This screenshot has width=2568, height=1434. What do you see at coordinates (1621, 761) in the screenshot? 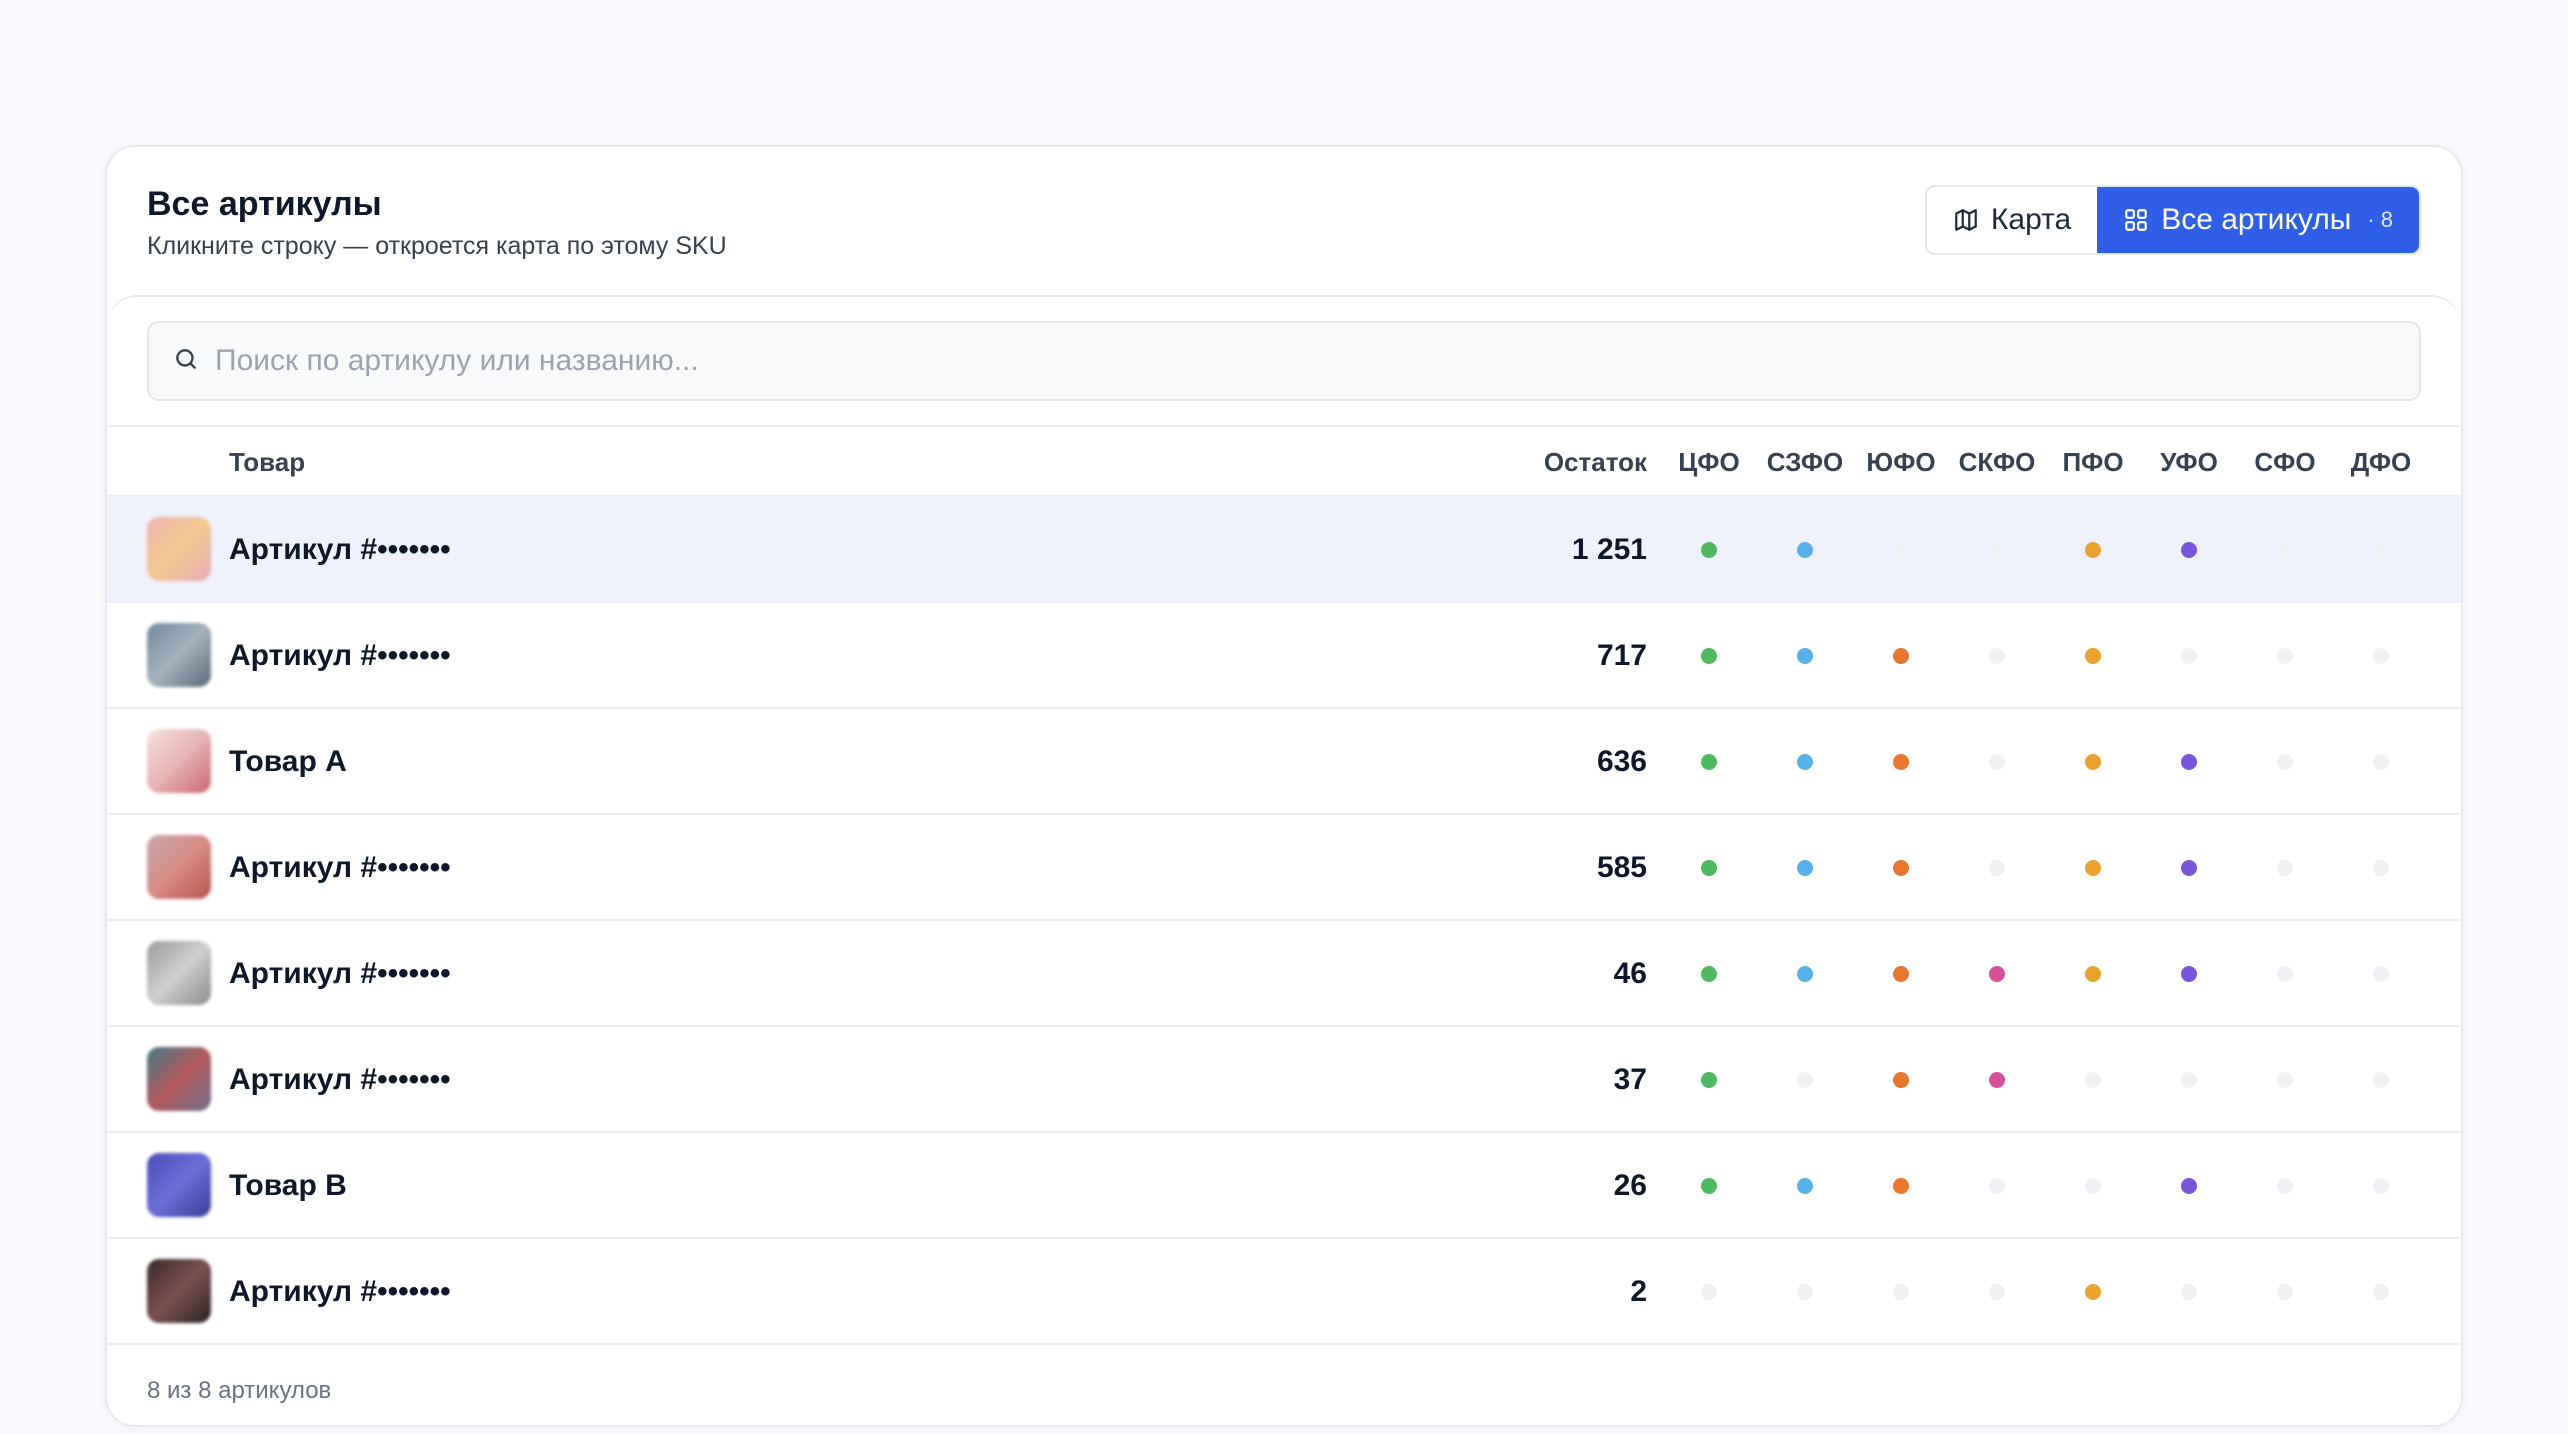
I see `stock-value: 636` at bounding box center [1621, 761].